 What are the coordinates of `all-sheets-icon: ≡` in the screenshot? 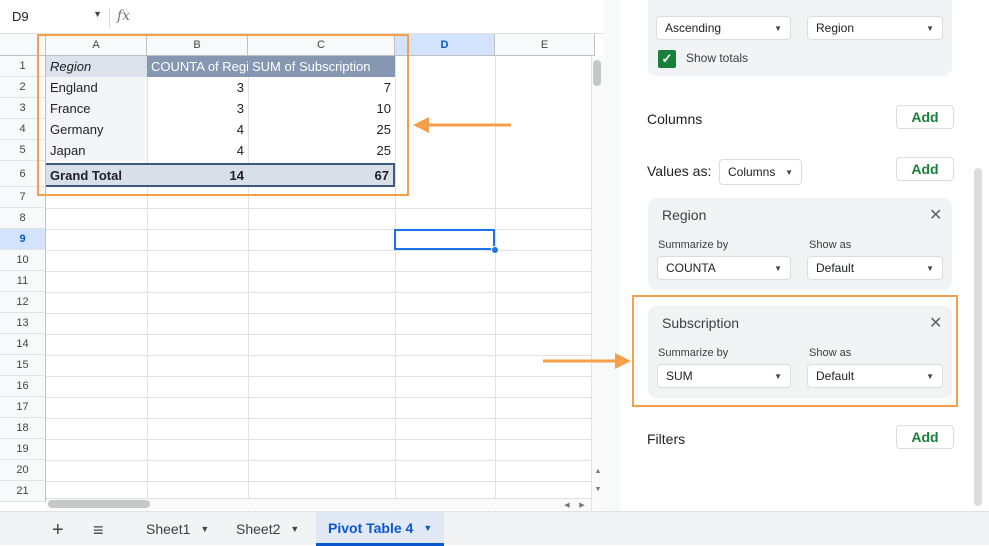 It's located at (98, 530).